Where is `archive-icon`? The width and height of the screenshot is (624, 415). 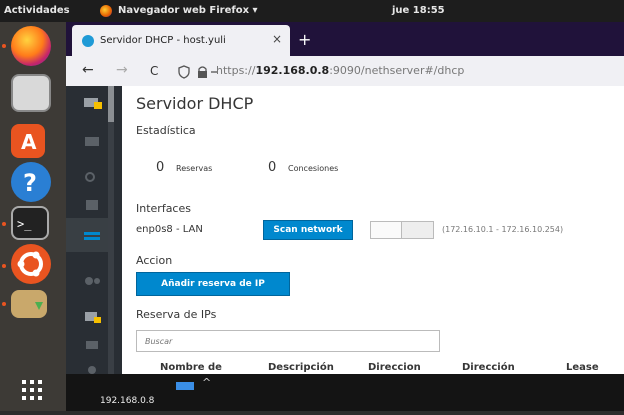
archive-icon is located at coordinates (29, 304).